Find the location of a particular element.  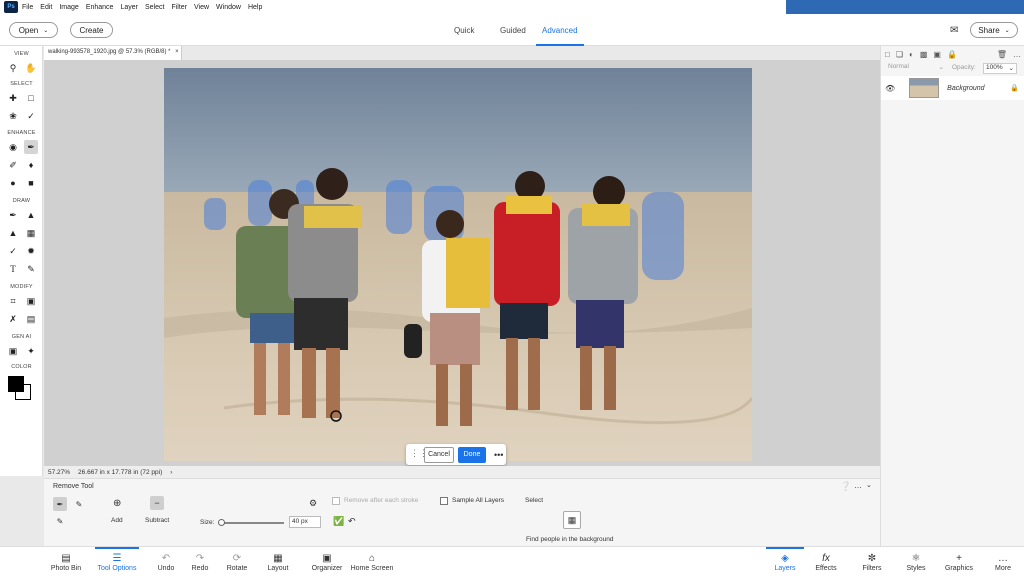

close-icon: × is located at coordinates (177, 52).